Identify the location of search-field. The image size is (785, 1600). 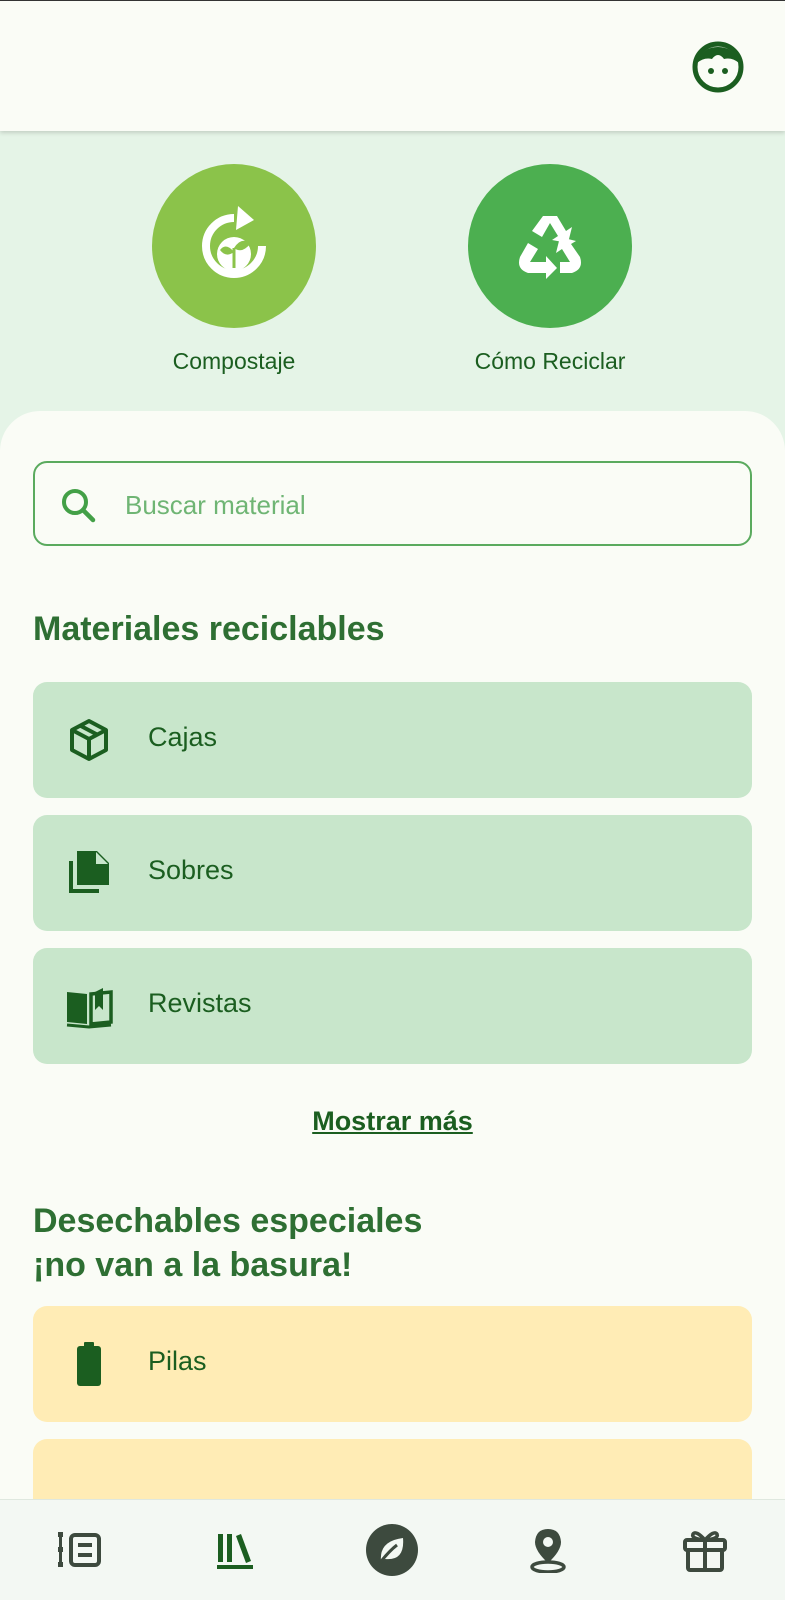
(392, 503).